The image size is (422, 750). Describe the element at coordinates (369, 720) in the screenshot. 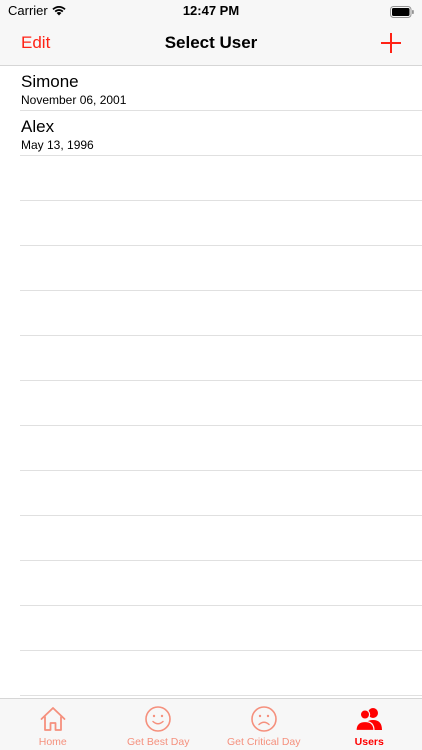

I see `users-icon` at that location.